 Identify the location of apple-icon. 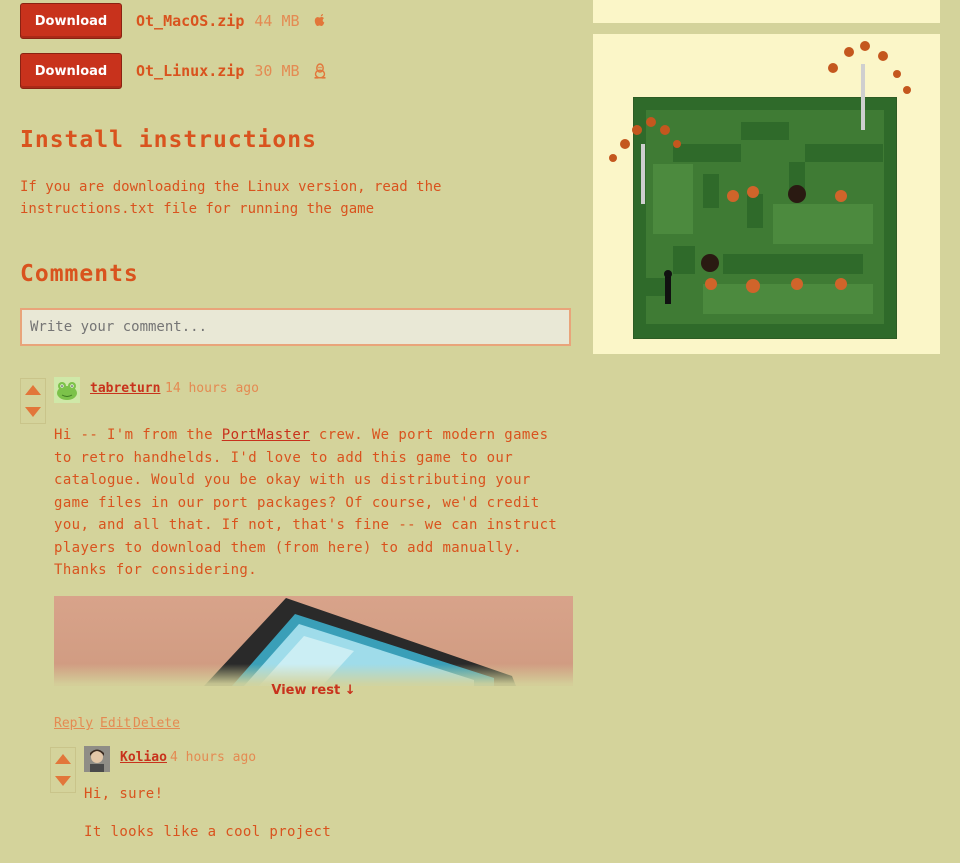
(319, 20).